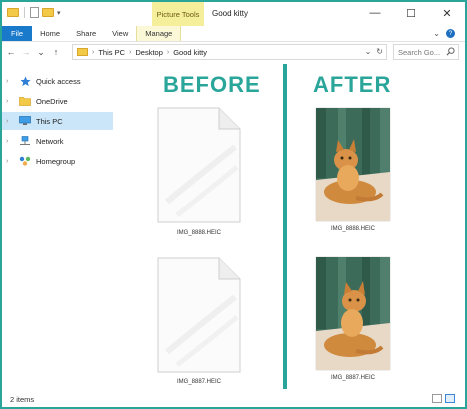  Describe the element at coordinates (22, 399) in the screenshot. I see `item-count: 2 items` at that location.